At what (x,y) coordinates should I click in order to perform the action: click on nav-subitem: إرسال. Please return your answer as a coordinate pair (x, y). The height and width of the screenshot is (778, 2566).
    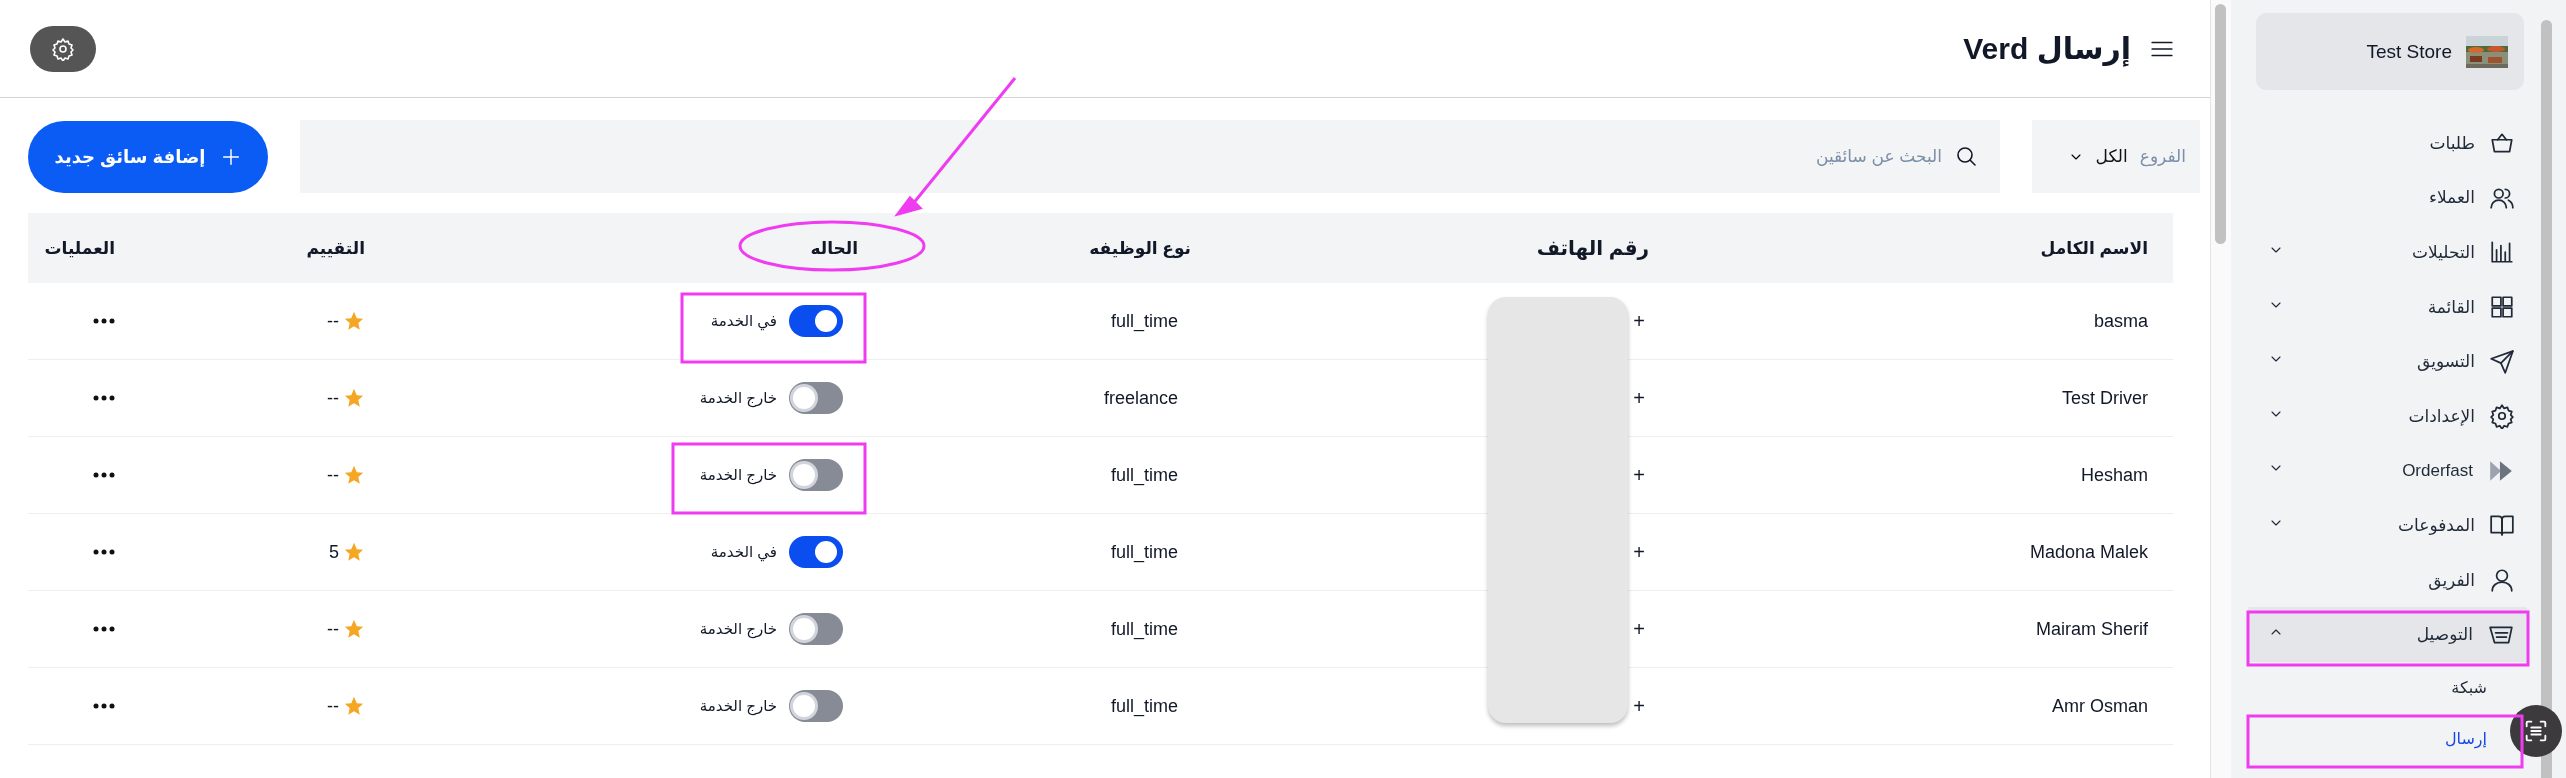
    Looking at the image, I should click on (2465, 738).